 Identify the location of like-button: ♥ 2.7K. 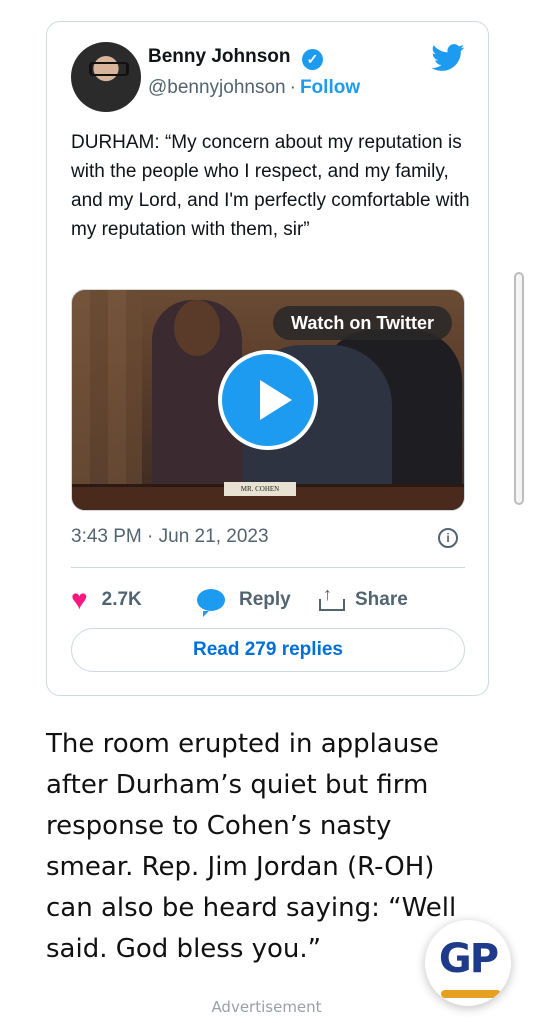
(106, 600).